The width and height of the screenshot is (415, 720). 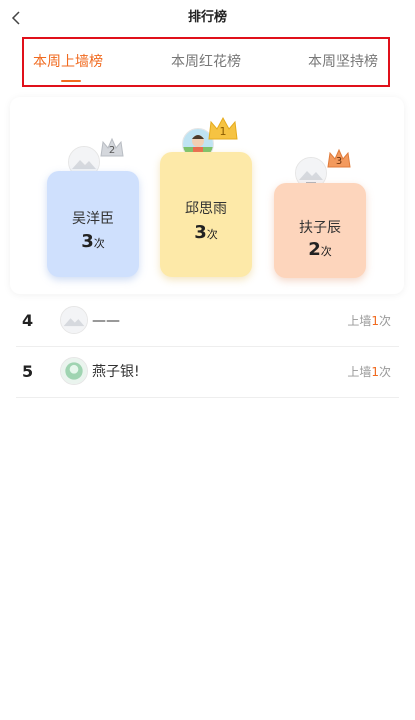 What do you see at coordinates (116, 372) in the screenshot?
I see `user-name: 燕子银!` at bounding box center [116, 372].